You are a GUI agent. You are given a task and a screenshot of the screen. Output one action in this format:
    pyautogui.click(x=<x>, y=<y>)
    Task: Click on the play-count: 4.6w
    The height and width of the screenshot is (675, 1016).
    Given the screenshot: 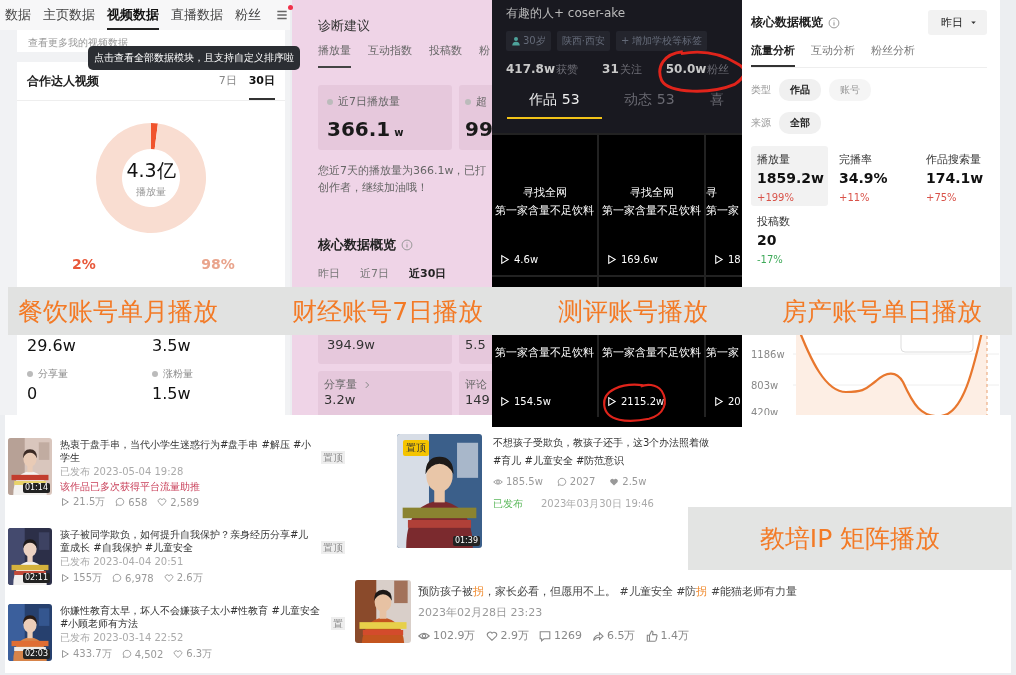 What is the action you would take?
    pyautogui.click(x=526, y=259)
    